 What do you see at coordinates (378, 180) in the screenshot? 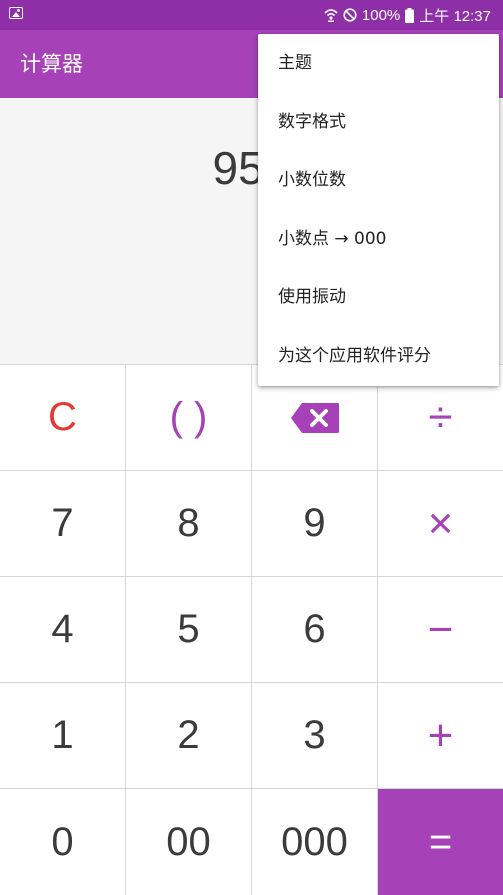
I see `menu-item-decimal-places: 小数位数` at bounding box center [378, 180].